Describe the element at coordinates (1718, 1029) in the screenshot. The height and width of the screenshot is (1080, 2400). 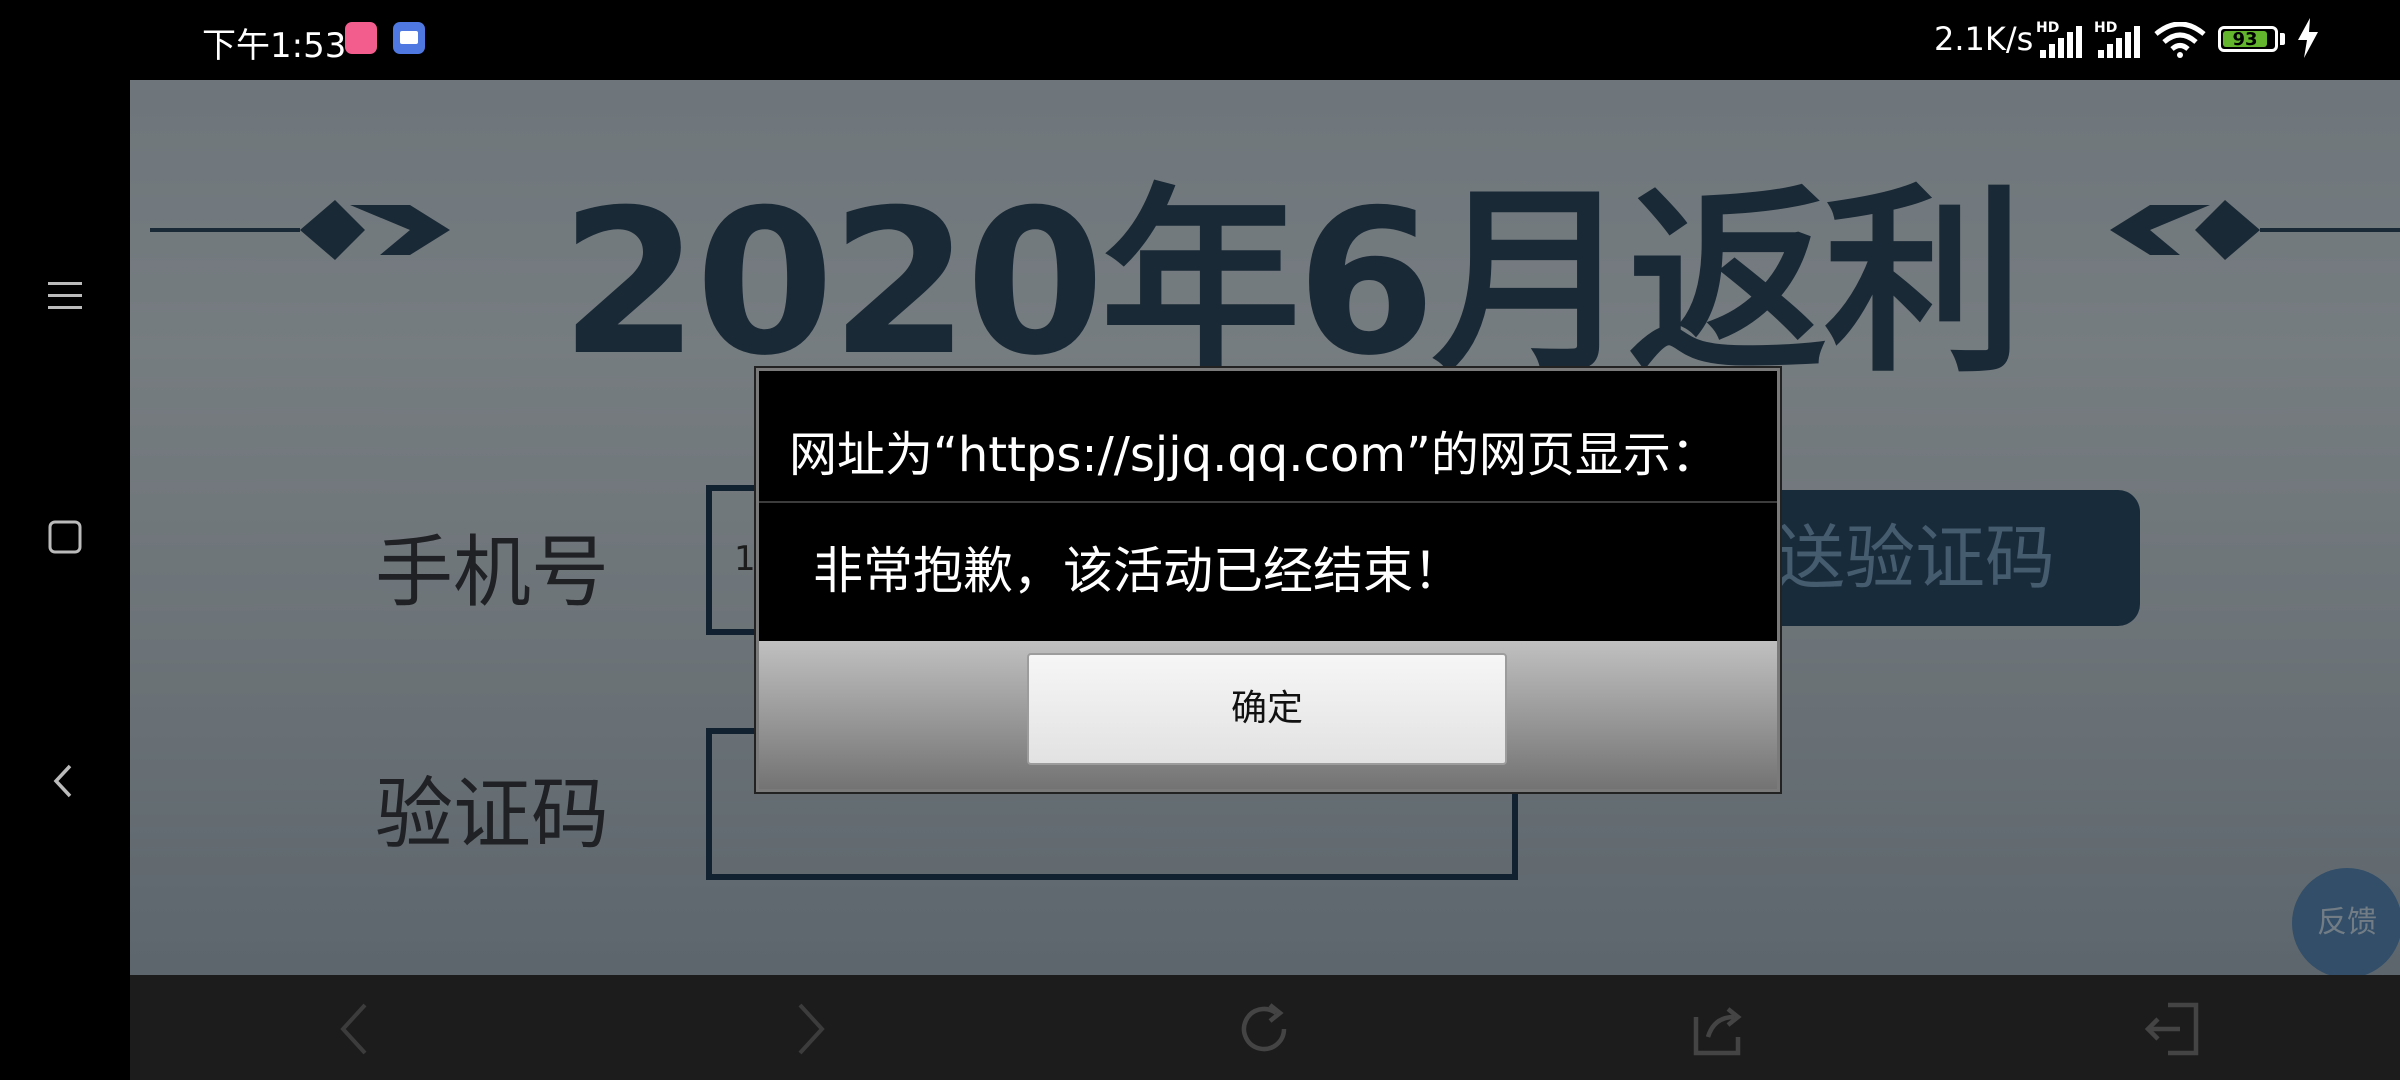
I see `share-icon` at that location.